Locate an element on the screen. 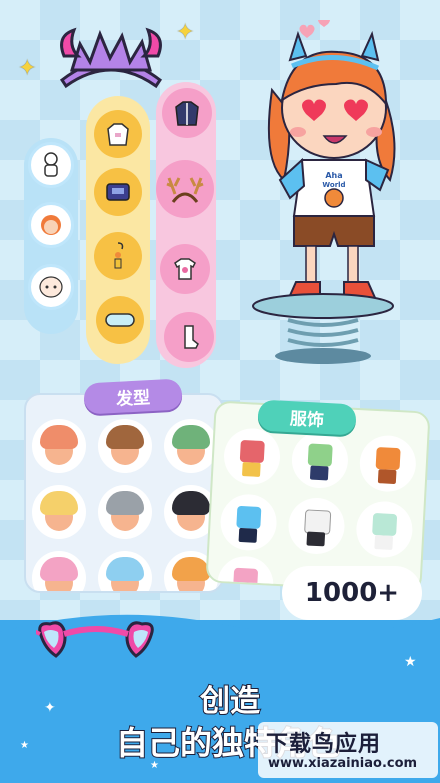 This screenshot has height=783, width=440. headband-item is located at coordinates (111, 57).